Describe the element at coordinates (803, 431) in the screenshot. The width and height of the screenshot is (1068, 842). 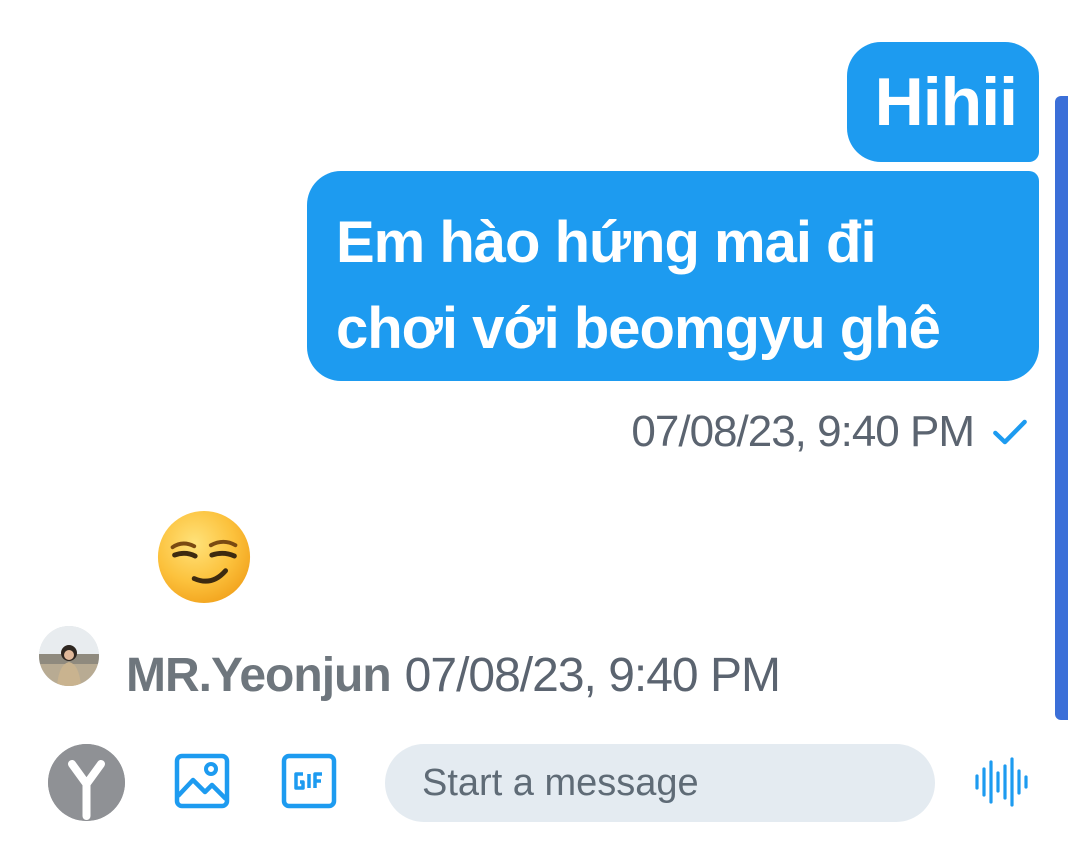
I see `sent-timestamp: 07/08/23, 9:40 PM` at that location.